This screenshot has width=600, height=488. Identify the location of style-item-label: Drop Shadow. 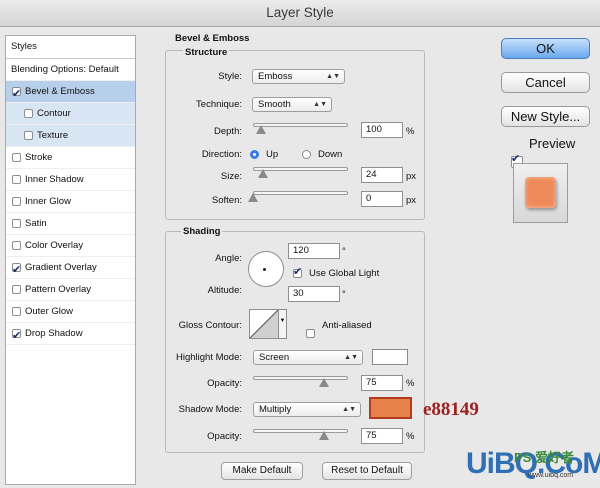
(54, 333).